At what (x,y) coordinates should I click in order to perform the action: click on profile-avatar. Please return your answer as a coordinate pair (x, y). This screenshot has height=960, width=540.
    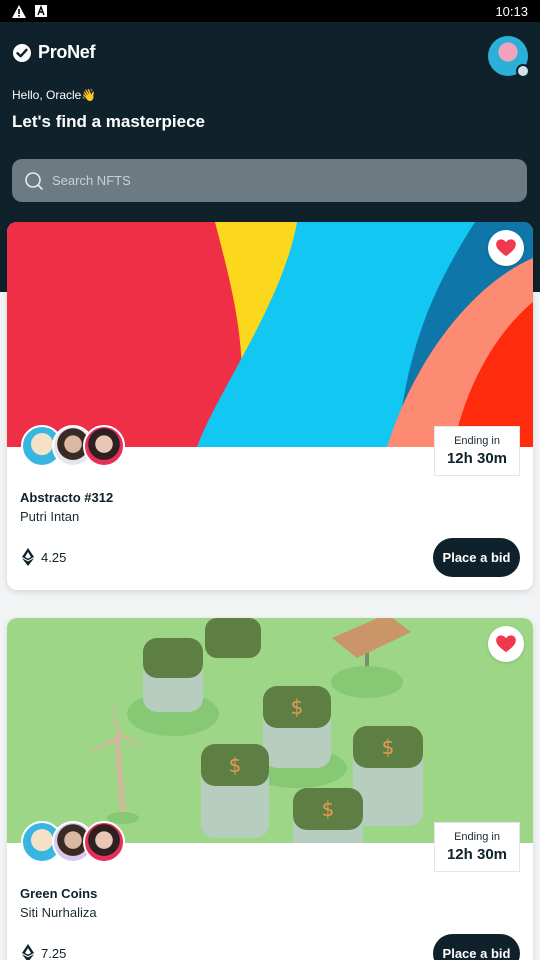
    Looking at the image, I should click on (509, 57).